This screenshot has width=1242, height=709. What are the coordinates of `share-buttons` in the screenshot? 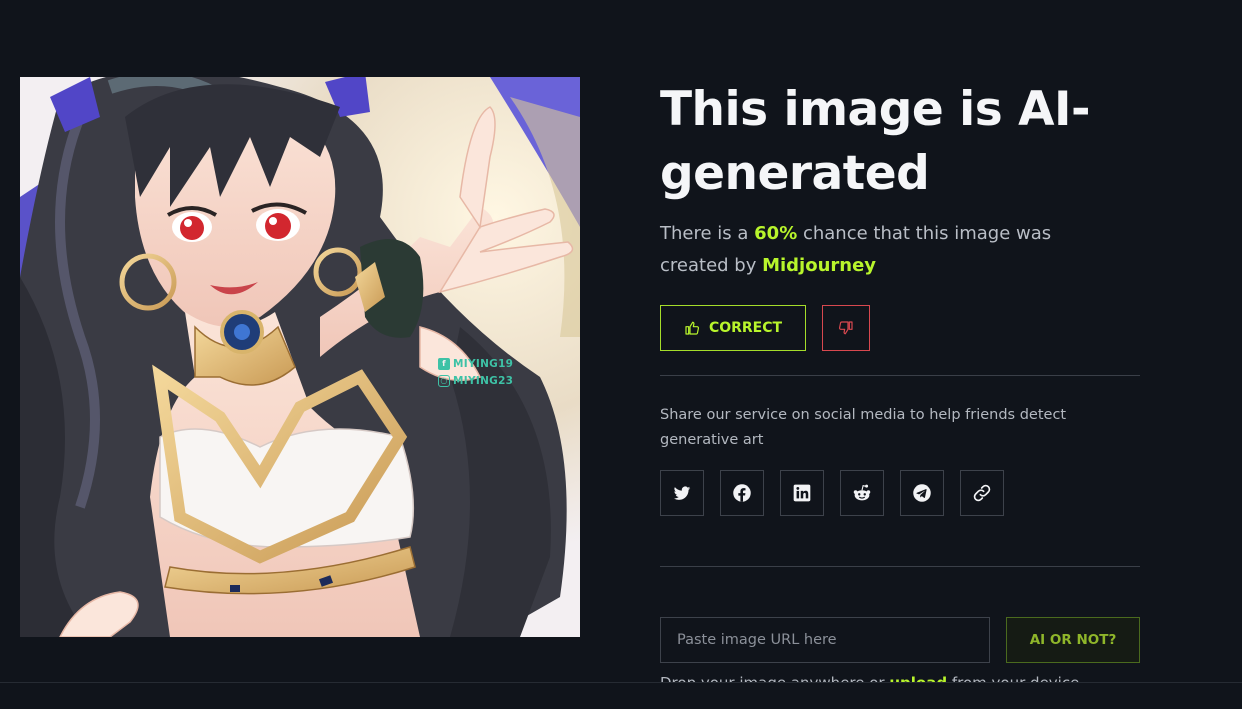 It's located at (900, 493).